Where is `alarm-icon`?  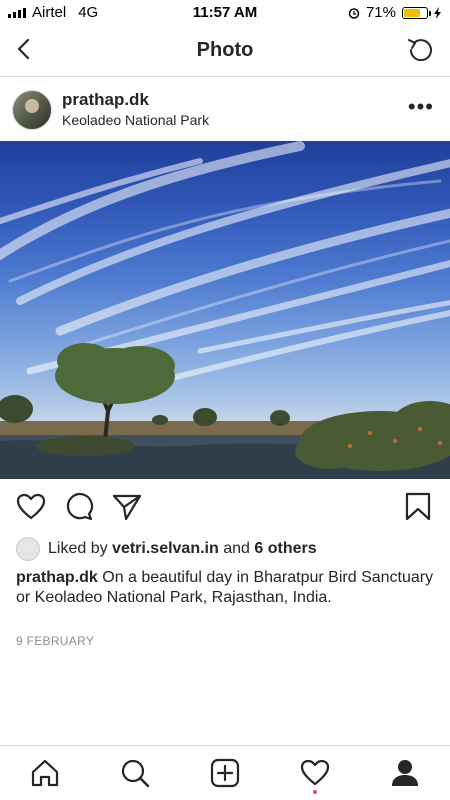 alarm-icon is located at coordinates (354, 13).